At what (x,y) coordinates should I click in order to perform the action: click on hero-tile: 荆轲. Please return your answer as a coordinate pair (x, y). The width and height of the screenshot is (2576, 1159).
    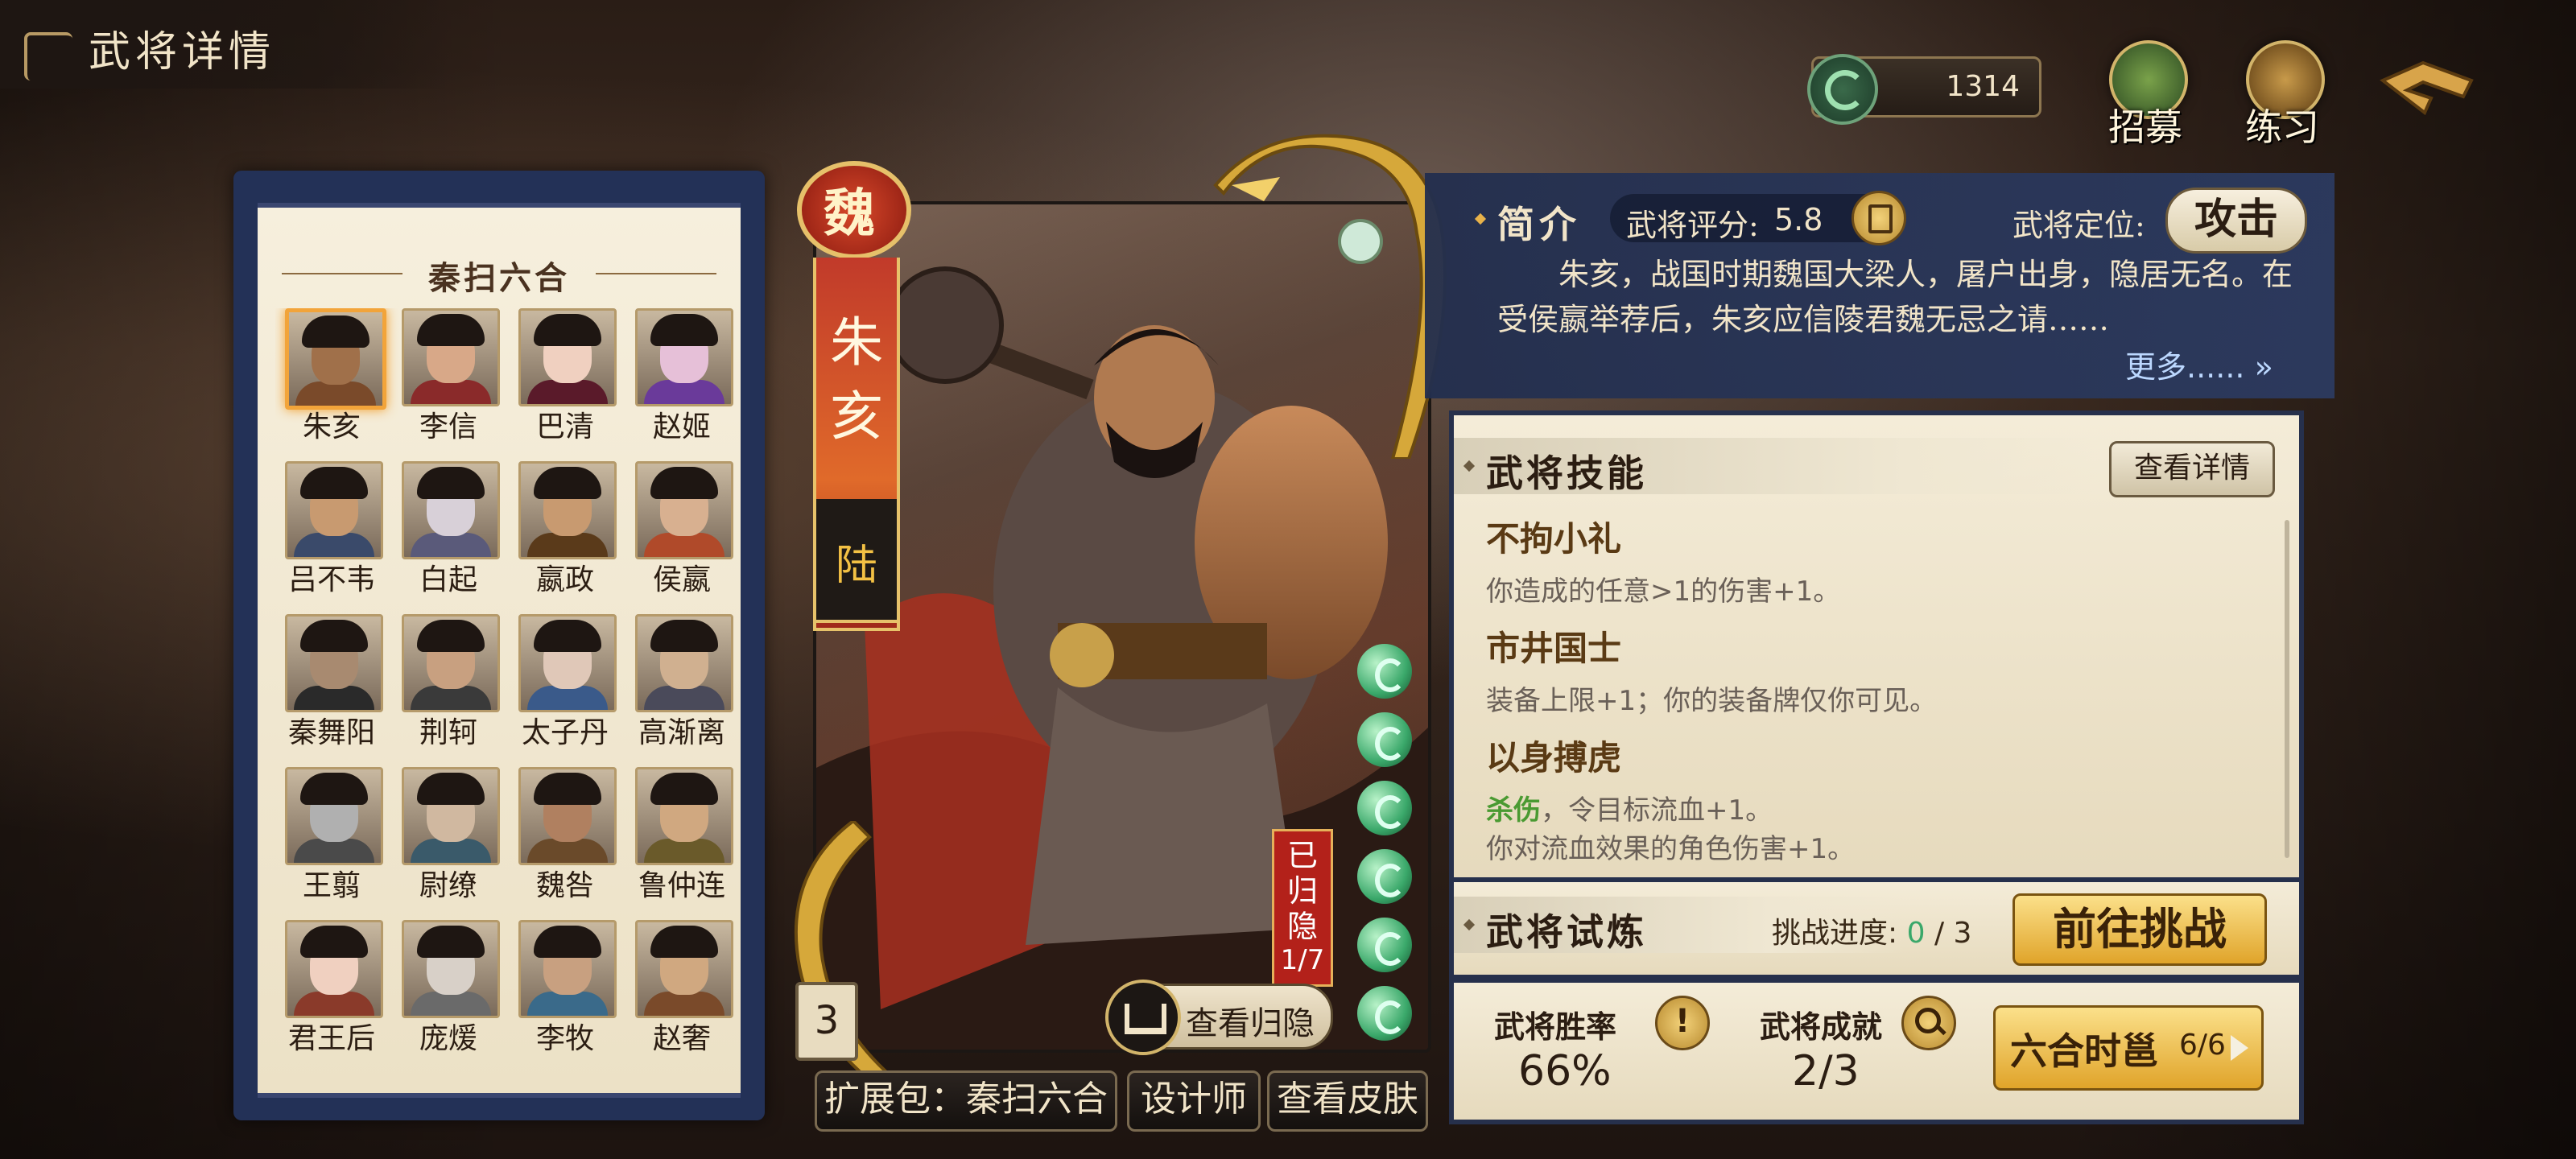
    Looking at the image, I should click on (448, 686).